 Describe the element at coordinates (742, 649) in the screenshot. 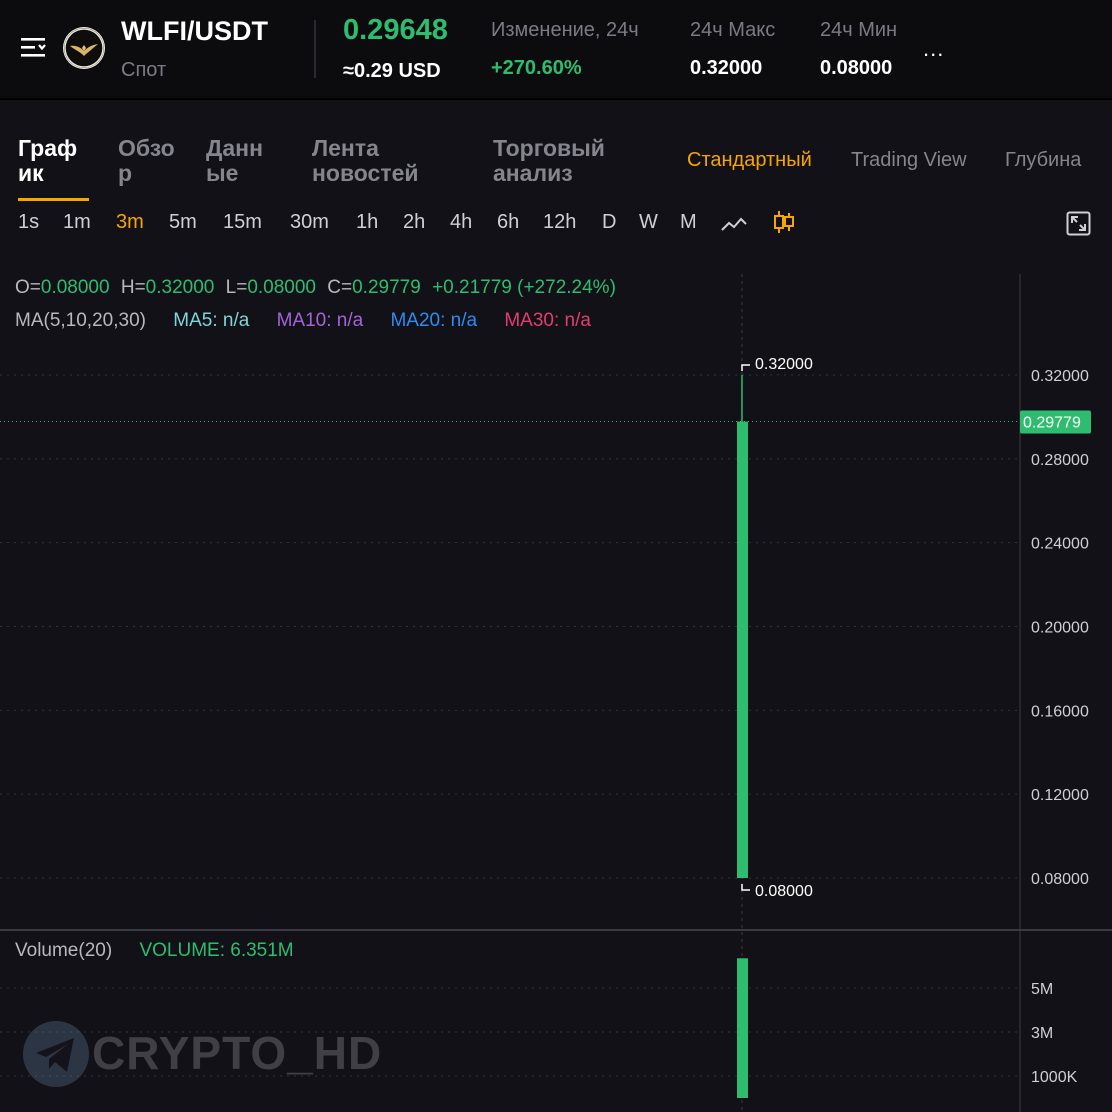

I see `candle-body` at that location.